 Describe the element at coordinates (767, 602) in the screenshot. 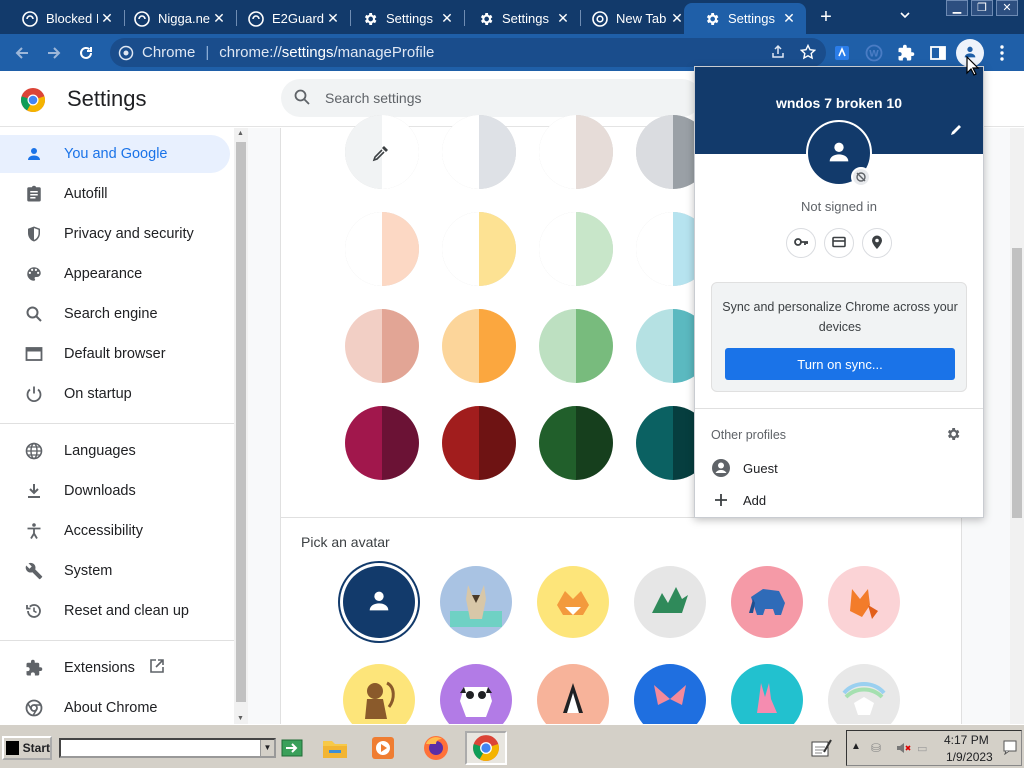

I see `avatar-elephant` at that location.